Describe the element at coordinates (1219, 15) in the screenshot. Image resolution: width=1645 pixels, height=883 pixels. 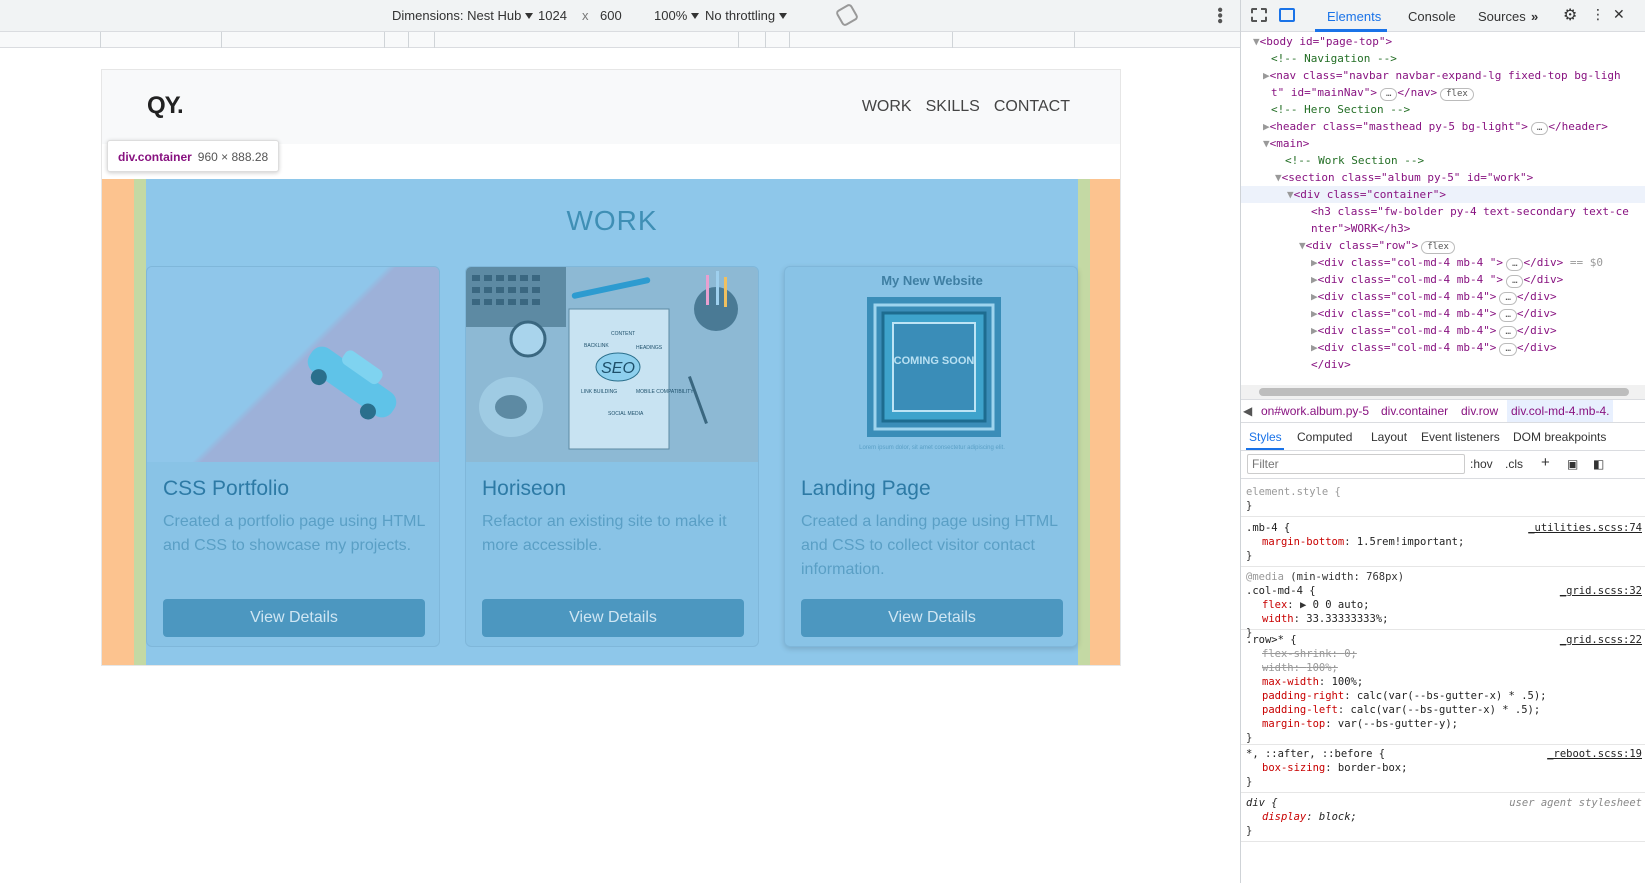
I see `more-options-icon: •••` at that location.